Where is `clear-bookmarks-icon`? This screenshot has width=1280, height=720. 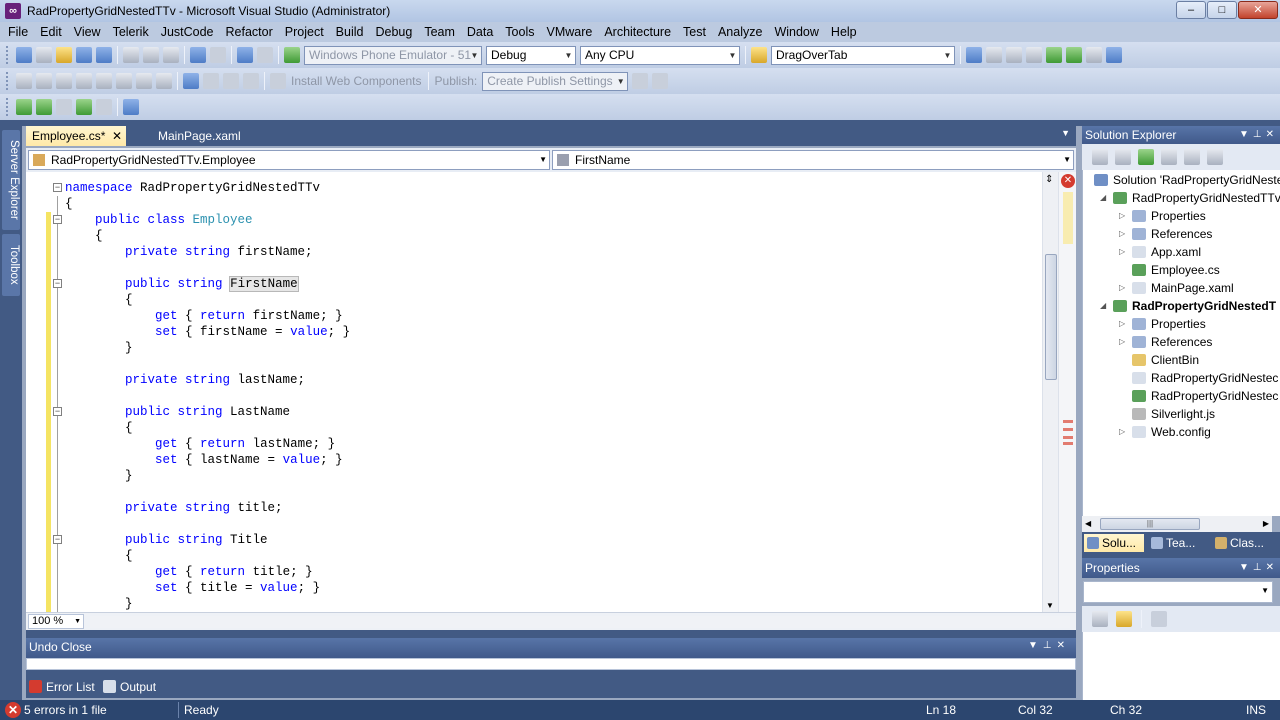 clear-bookmarks-icon is located at coordinates (251, 81).